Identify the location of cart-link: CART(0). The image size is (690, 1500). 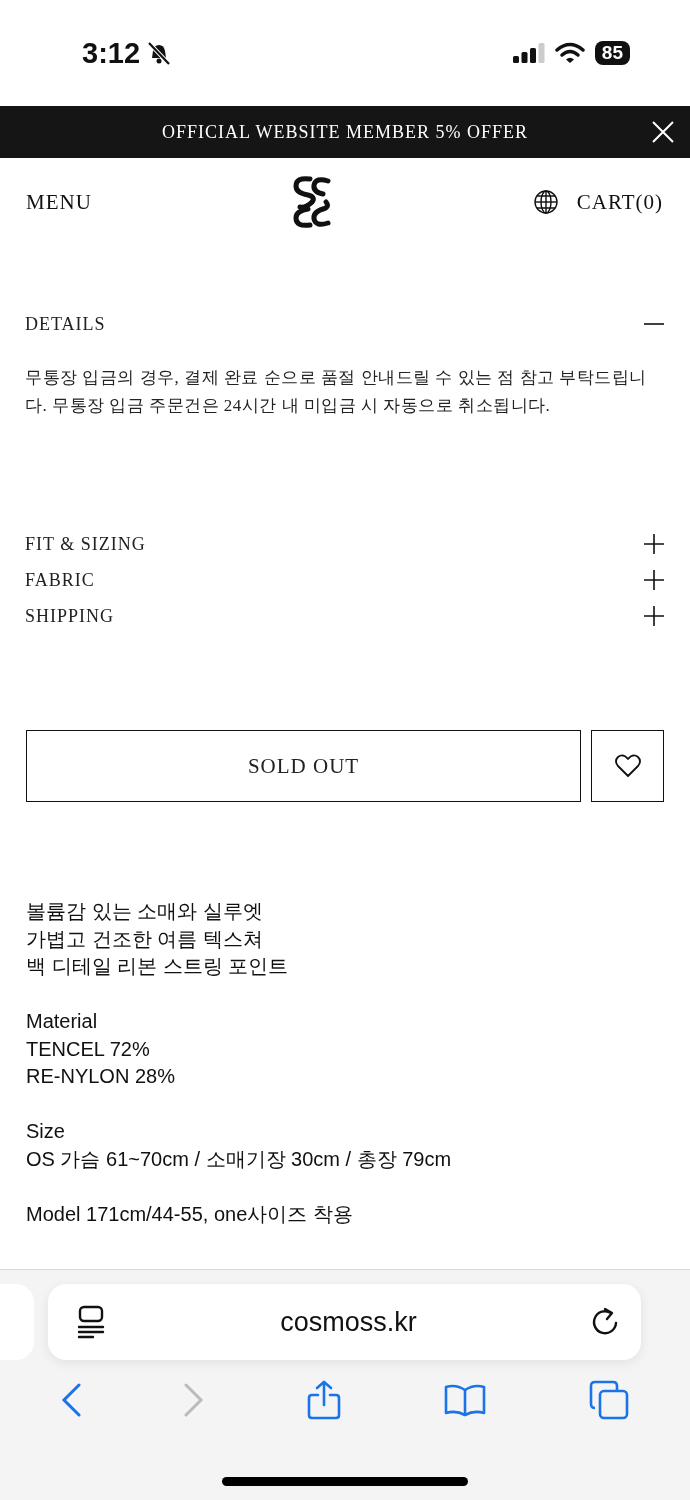
(619, 202).